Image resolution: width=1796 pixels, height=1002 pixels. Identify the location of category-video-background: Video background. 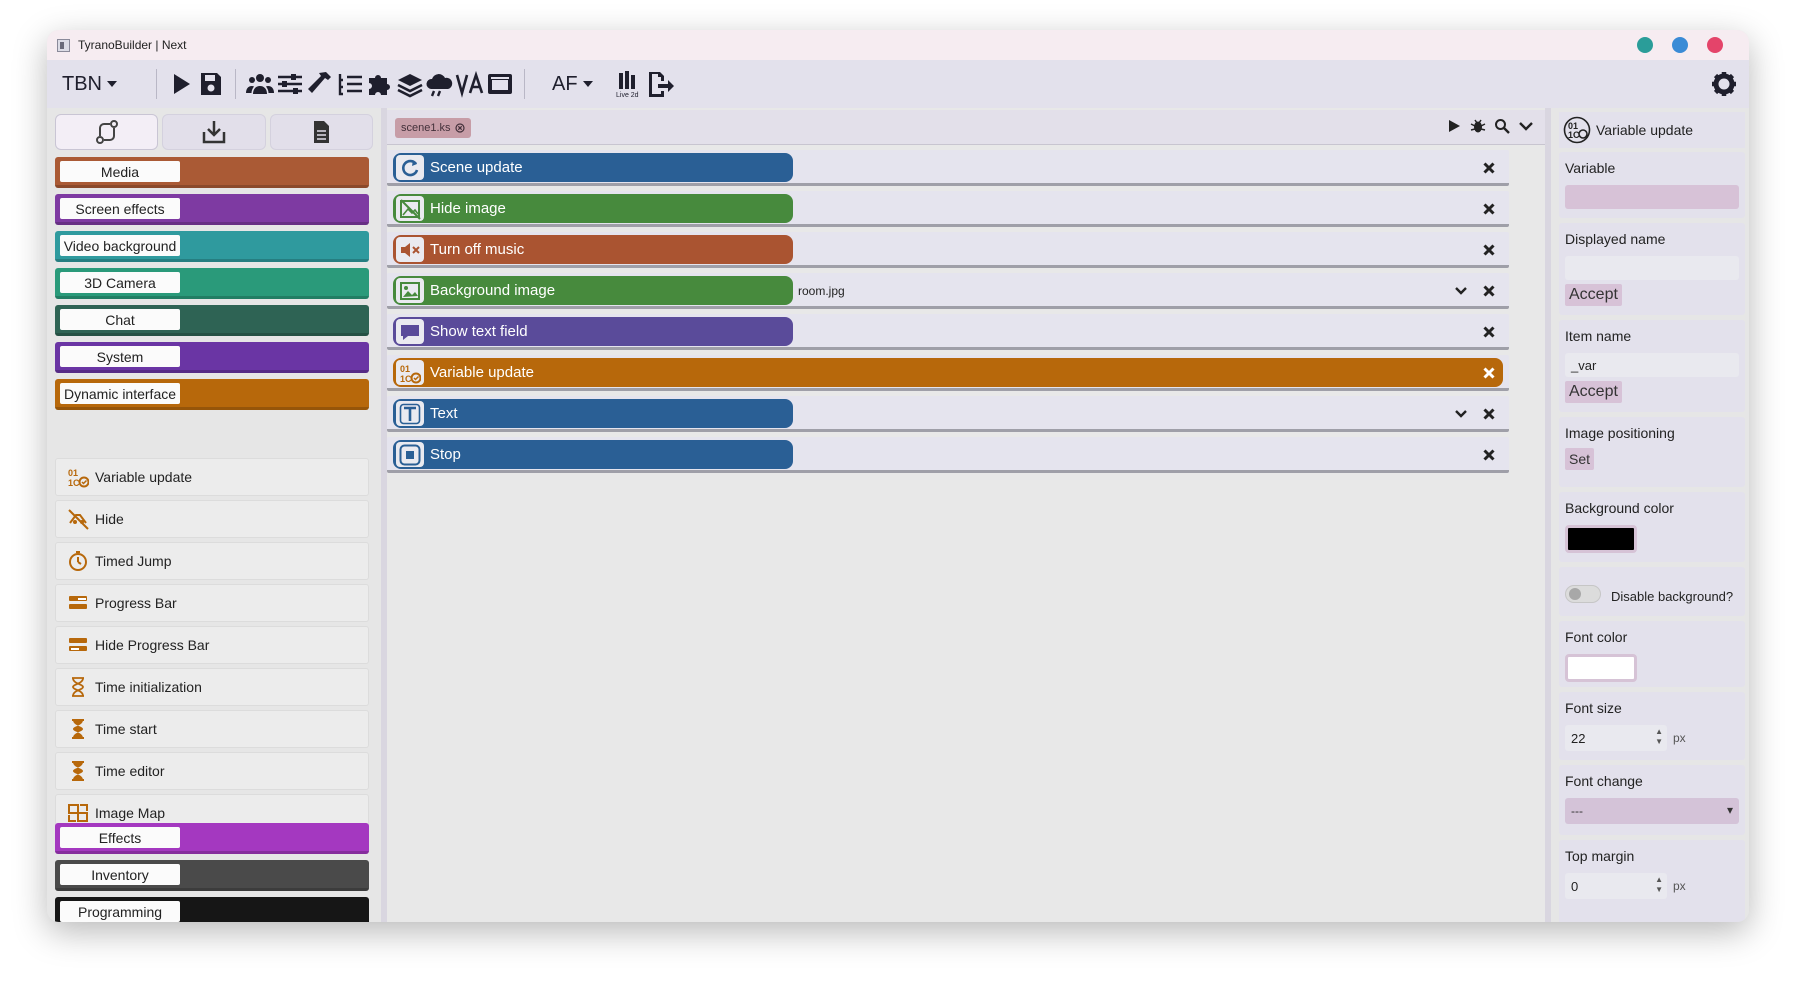
(212, 246).